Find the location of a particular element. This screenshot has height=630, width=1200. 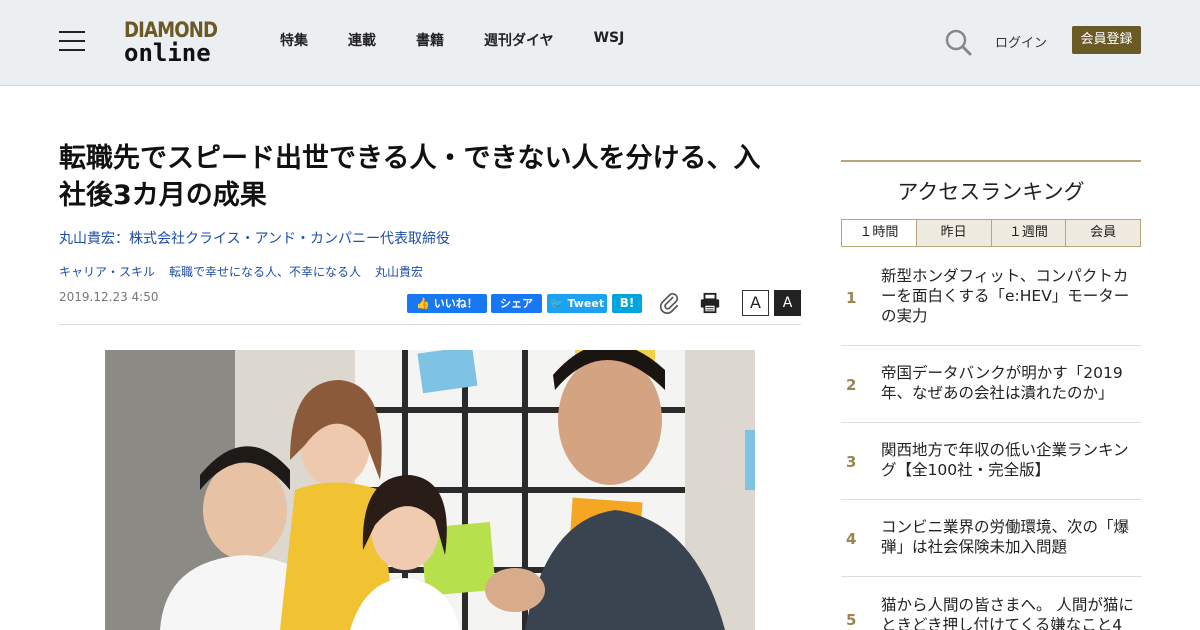

tweet-button: 🐦 Tweet is located at coordinates (577, 303).